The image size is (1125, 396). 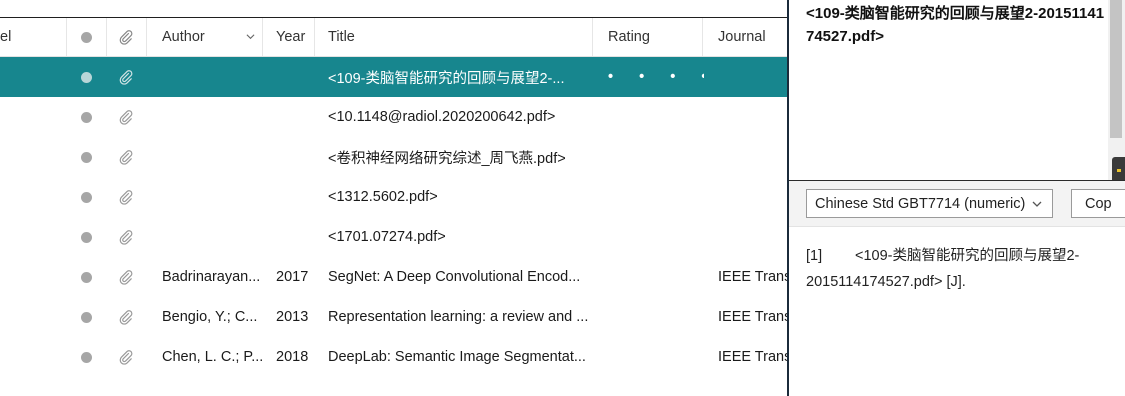 I want to click on scrollbar-thumb, so click(x=1116, y=69).